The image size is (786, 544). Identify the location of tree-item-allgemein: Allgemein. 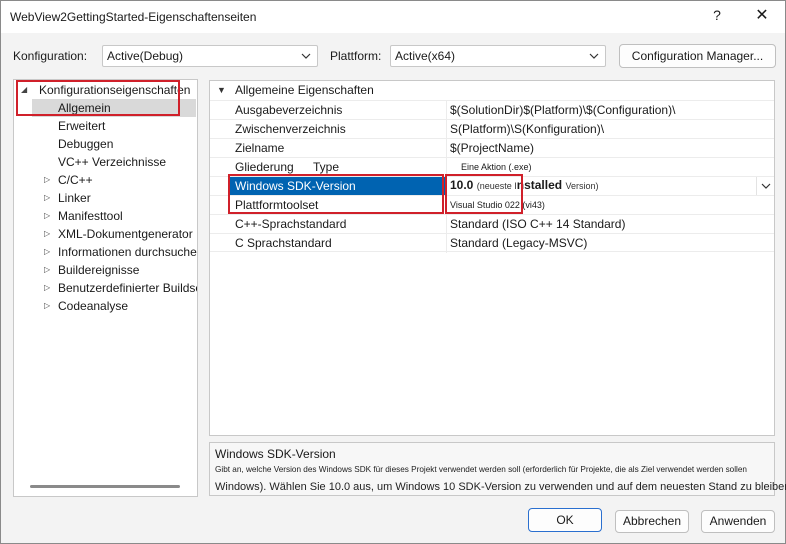
(114, 108).